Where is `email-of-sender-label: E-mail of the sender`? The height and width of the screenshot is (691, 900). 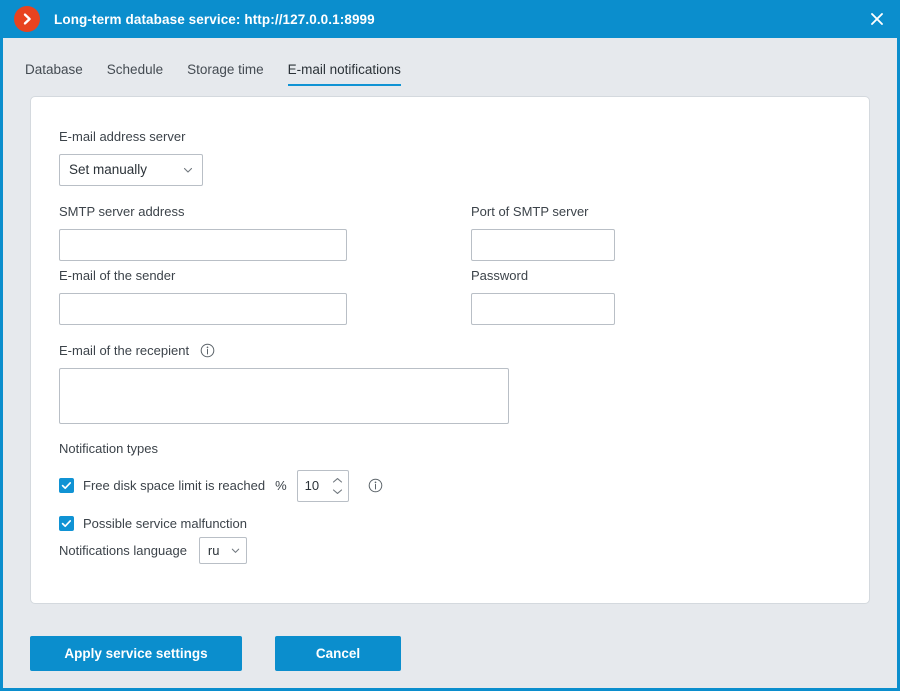
email-of-sender-label: E-mail of the sender is located at coordinates (117, 275).